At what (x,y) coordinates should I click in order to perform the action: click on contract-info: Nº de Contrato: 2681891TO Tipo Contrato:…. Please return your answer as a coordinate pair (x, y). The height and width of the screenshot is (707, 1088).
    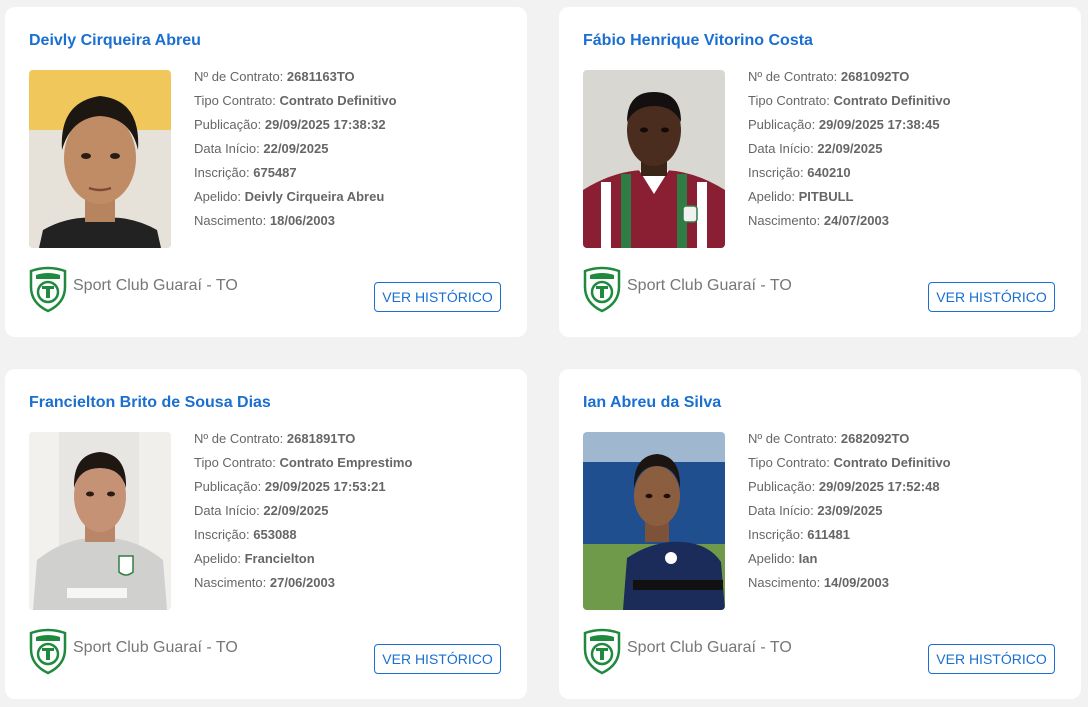
    Looking at the image, I should click on (303, 510).